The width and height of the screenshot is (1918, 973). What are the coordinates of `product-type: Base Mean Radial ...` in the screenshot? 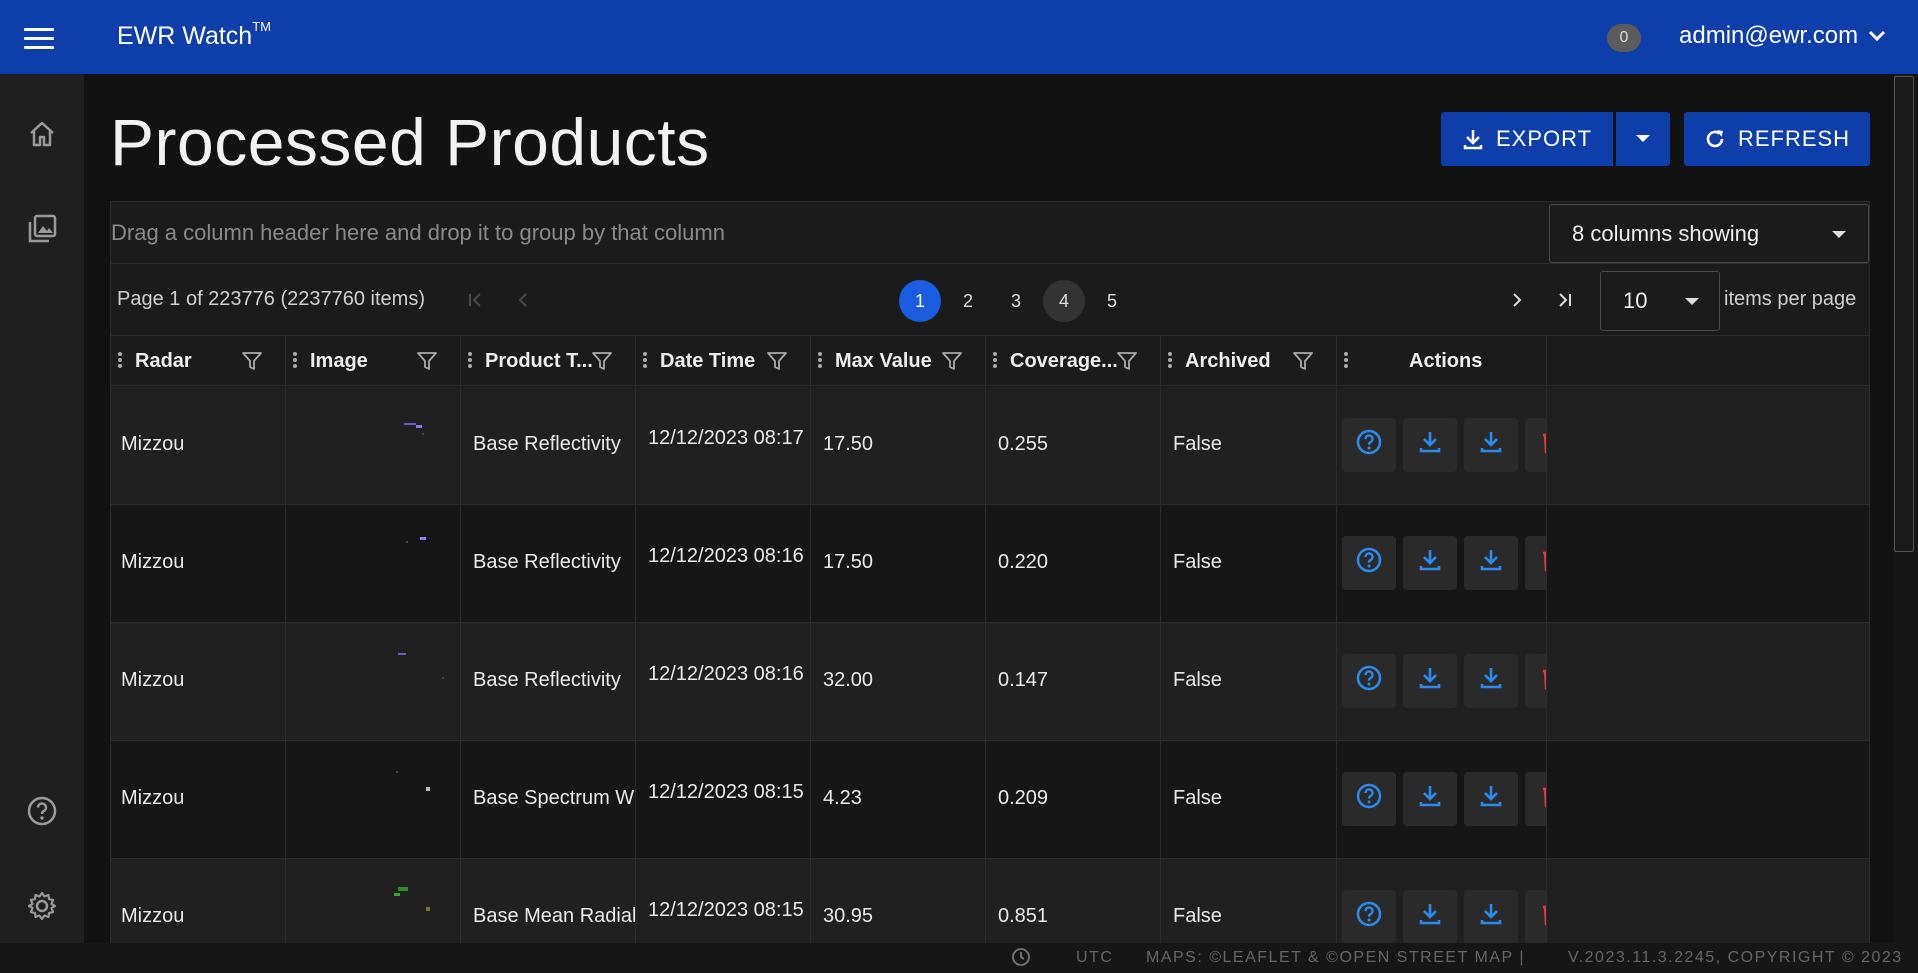 It's located at (554, 916).